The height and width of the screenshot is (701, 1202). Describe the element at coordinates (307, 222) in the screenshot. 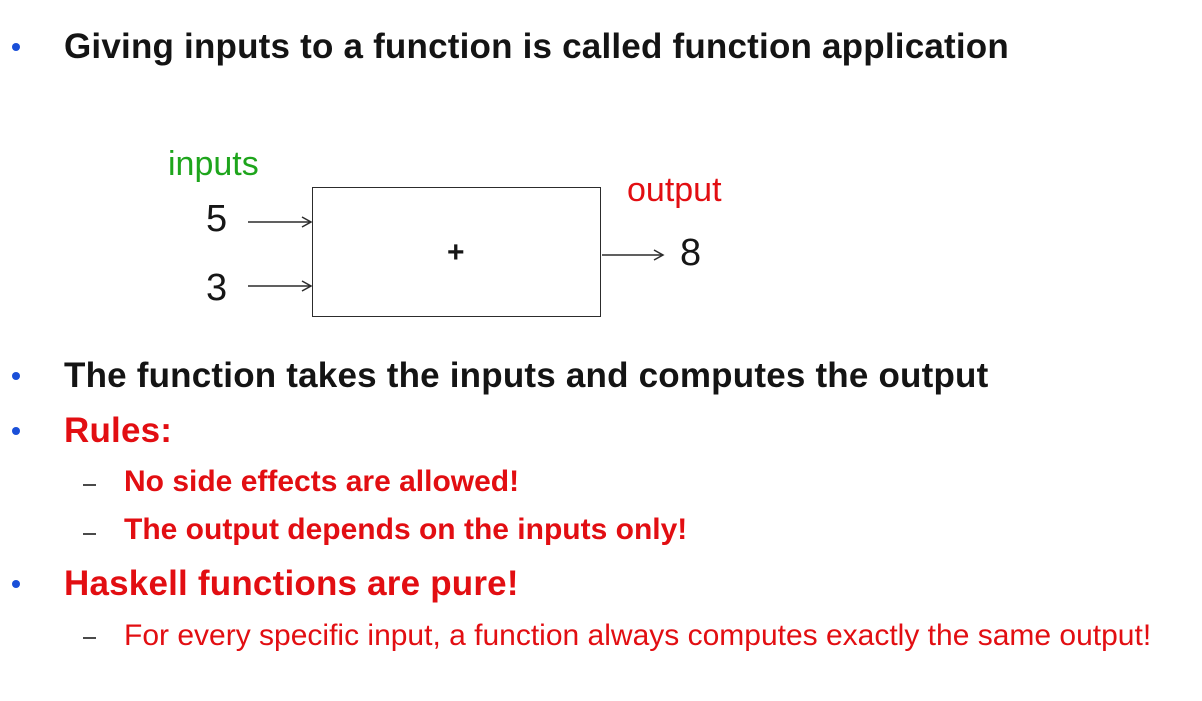

I see `input-a-arrowhead` at that location.